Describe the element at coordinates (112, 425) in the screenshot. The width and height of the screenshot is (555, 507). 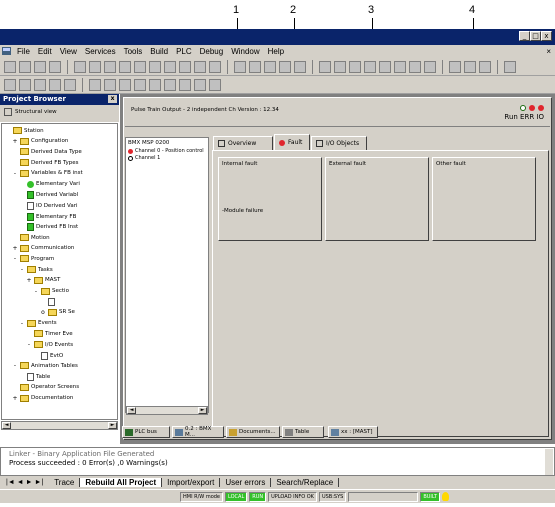
I see `scroll-right-icon: ►` at that location.